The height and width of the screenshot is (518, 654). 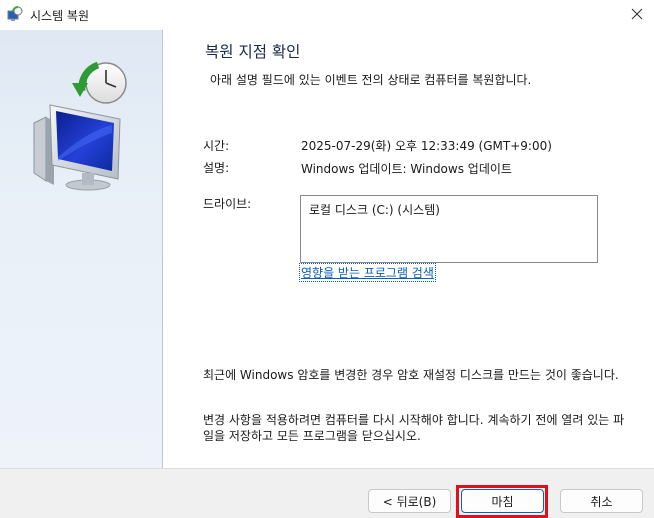 What do you see at coordinates (327, 15) in the screenshot?
I see `title-bar: 시스템 복원` at bounding box center [327, 15].